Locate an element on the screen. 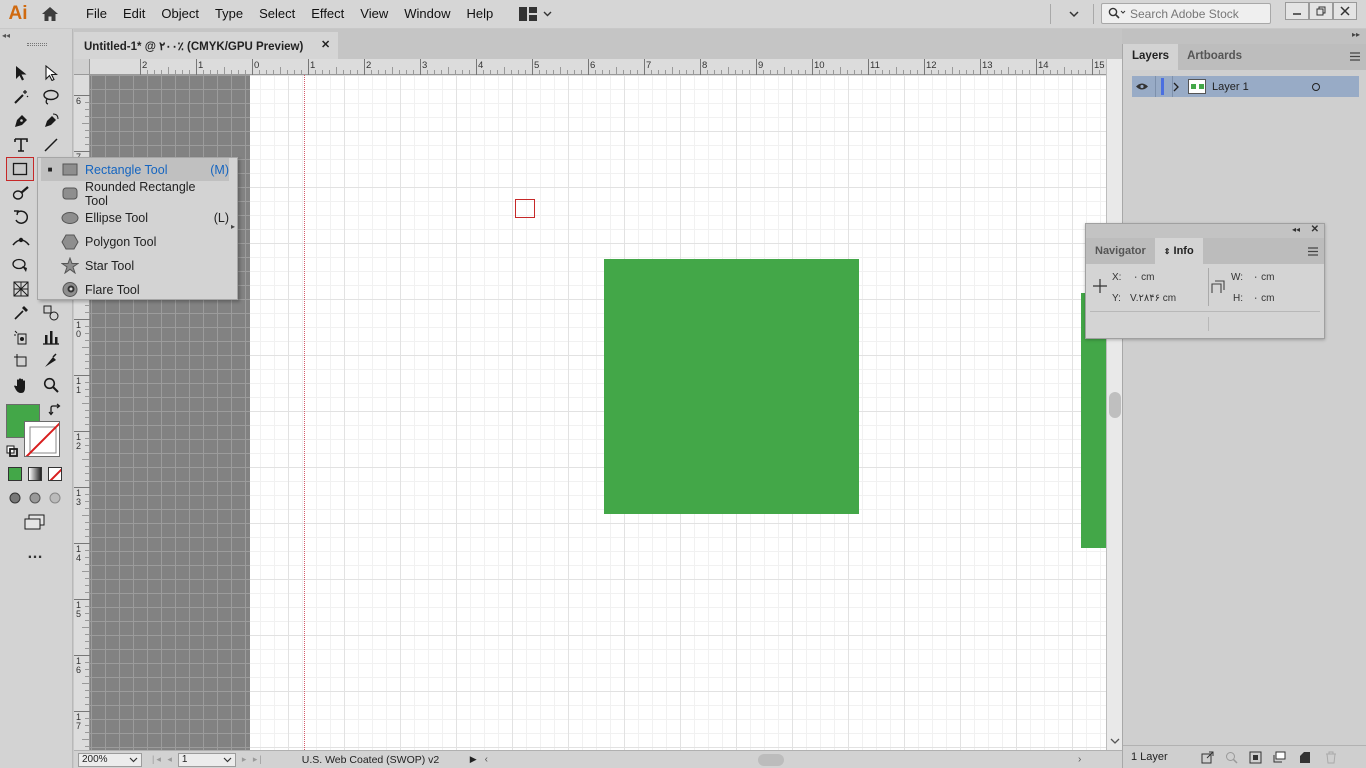 The height and width of the screenshot is (768, 1366). search-input is located at coordinates (1200, 13).